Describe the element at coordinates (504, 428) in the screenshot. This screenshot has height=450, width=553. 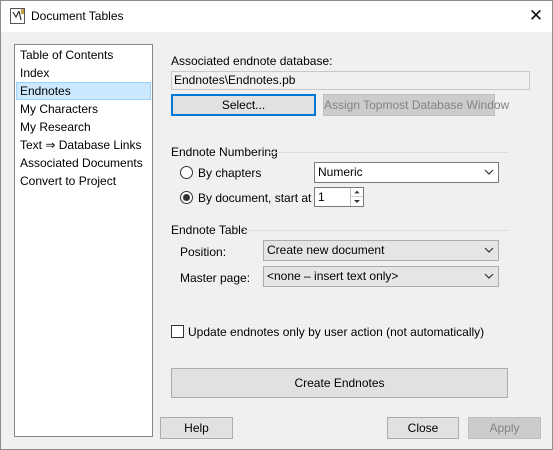
I see `apply-button: Apply` at that location.